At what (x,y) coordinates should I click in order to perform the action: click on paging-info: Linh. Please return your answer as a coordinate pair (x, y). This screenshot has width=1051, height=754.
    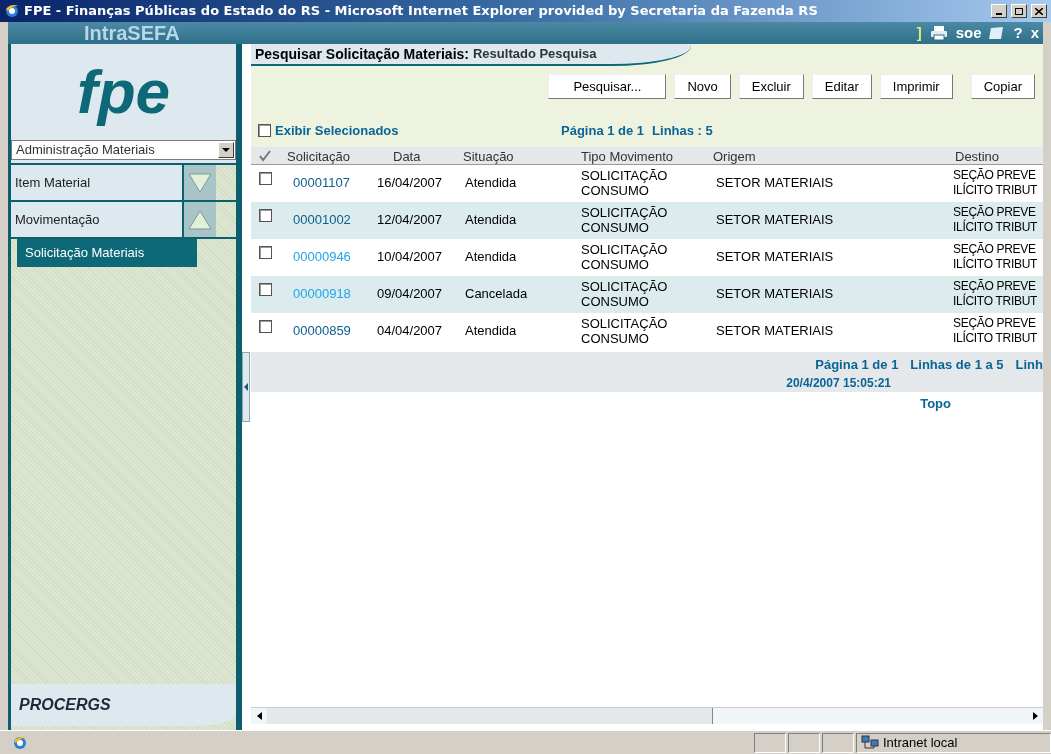
    Looking at the image, I should click on (1029, 364).